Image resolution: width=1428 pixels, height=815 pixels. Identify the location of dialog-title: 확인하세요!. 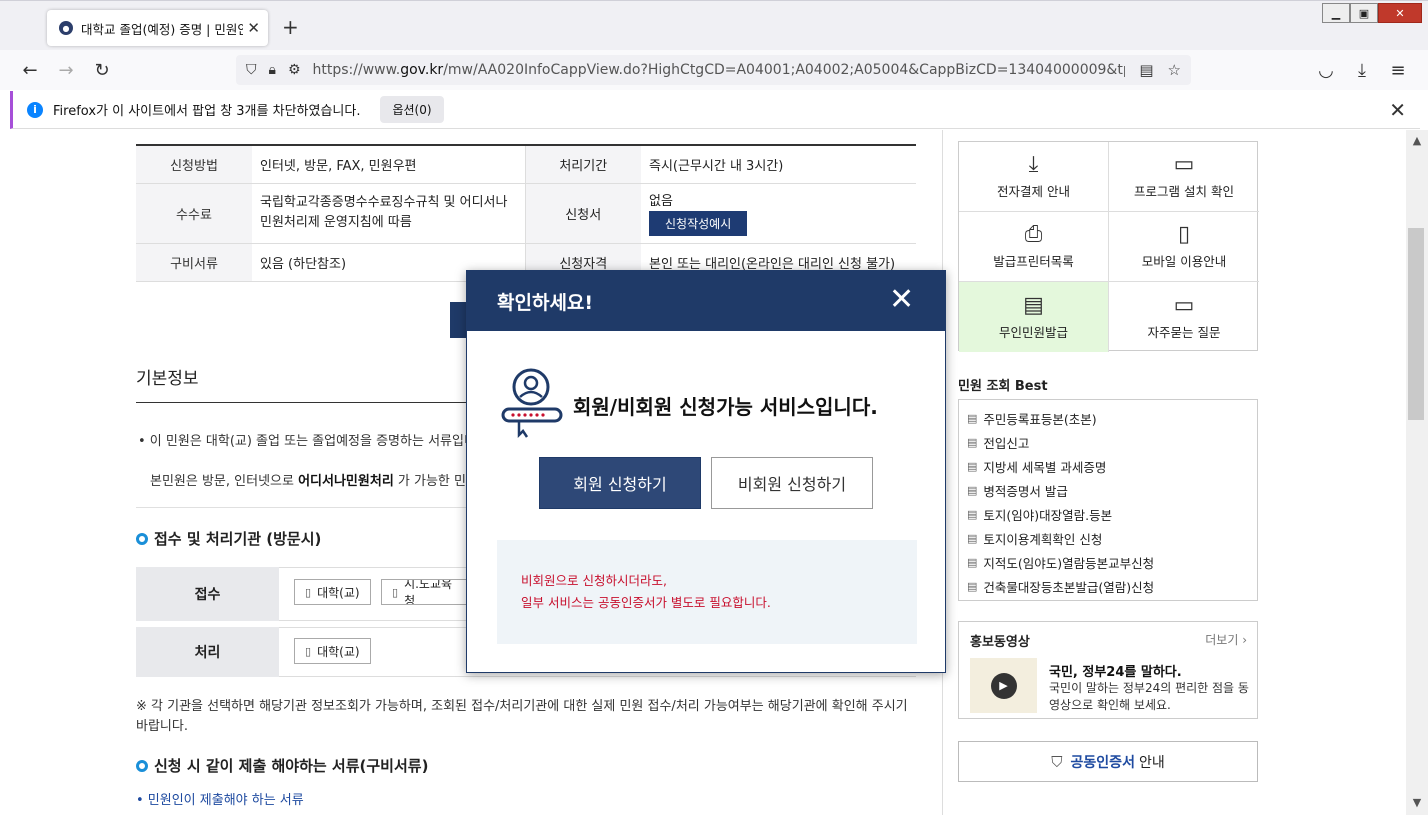
(545, 302).